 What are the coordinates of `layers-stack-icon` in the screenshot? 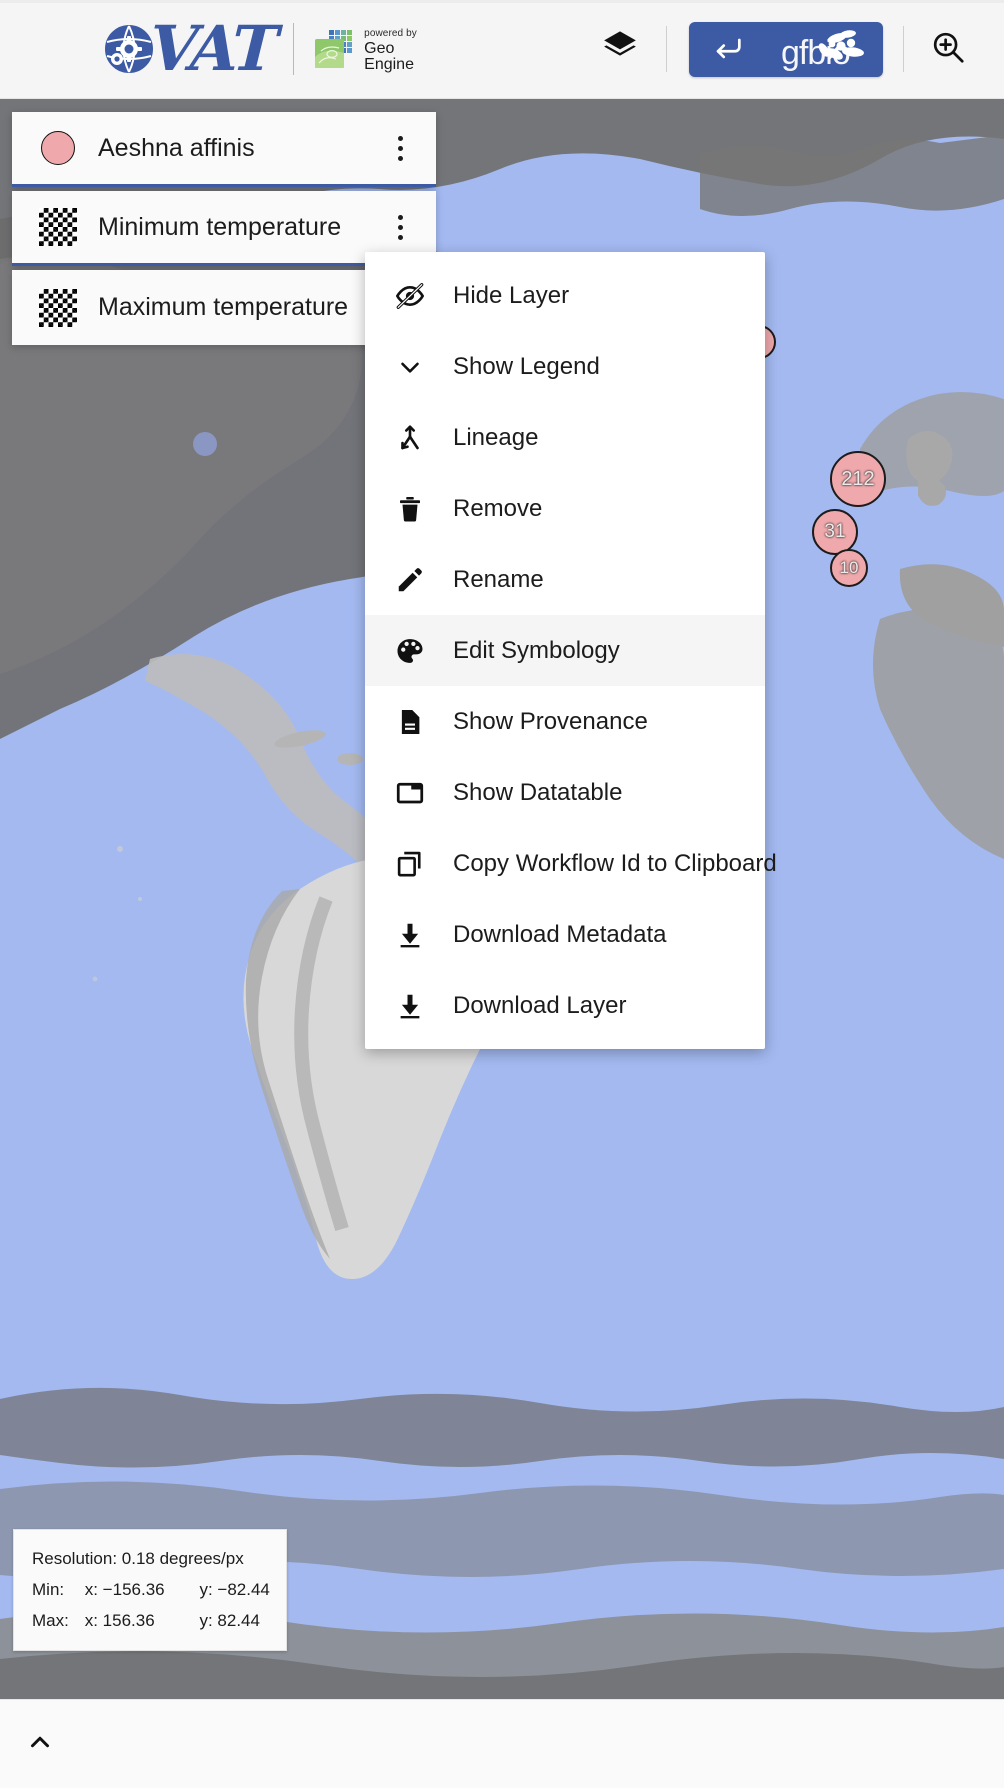 It's located at (620, 49).